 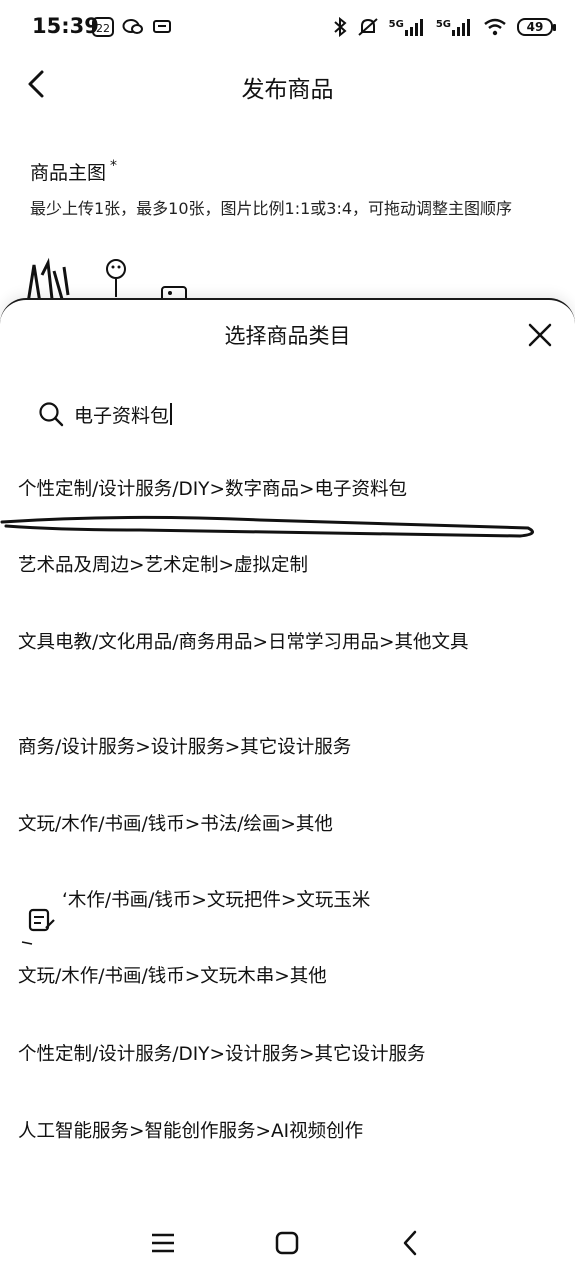 What do you see at coordinates (171, 414) in the screenshot?
I see `text-cursor` at bounding box center [171, 414].